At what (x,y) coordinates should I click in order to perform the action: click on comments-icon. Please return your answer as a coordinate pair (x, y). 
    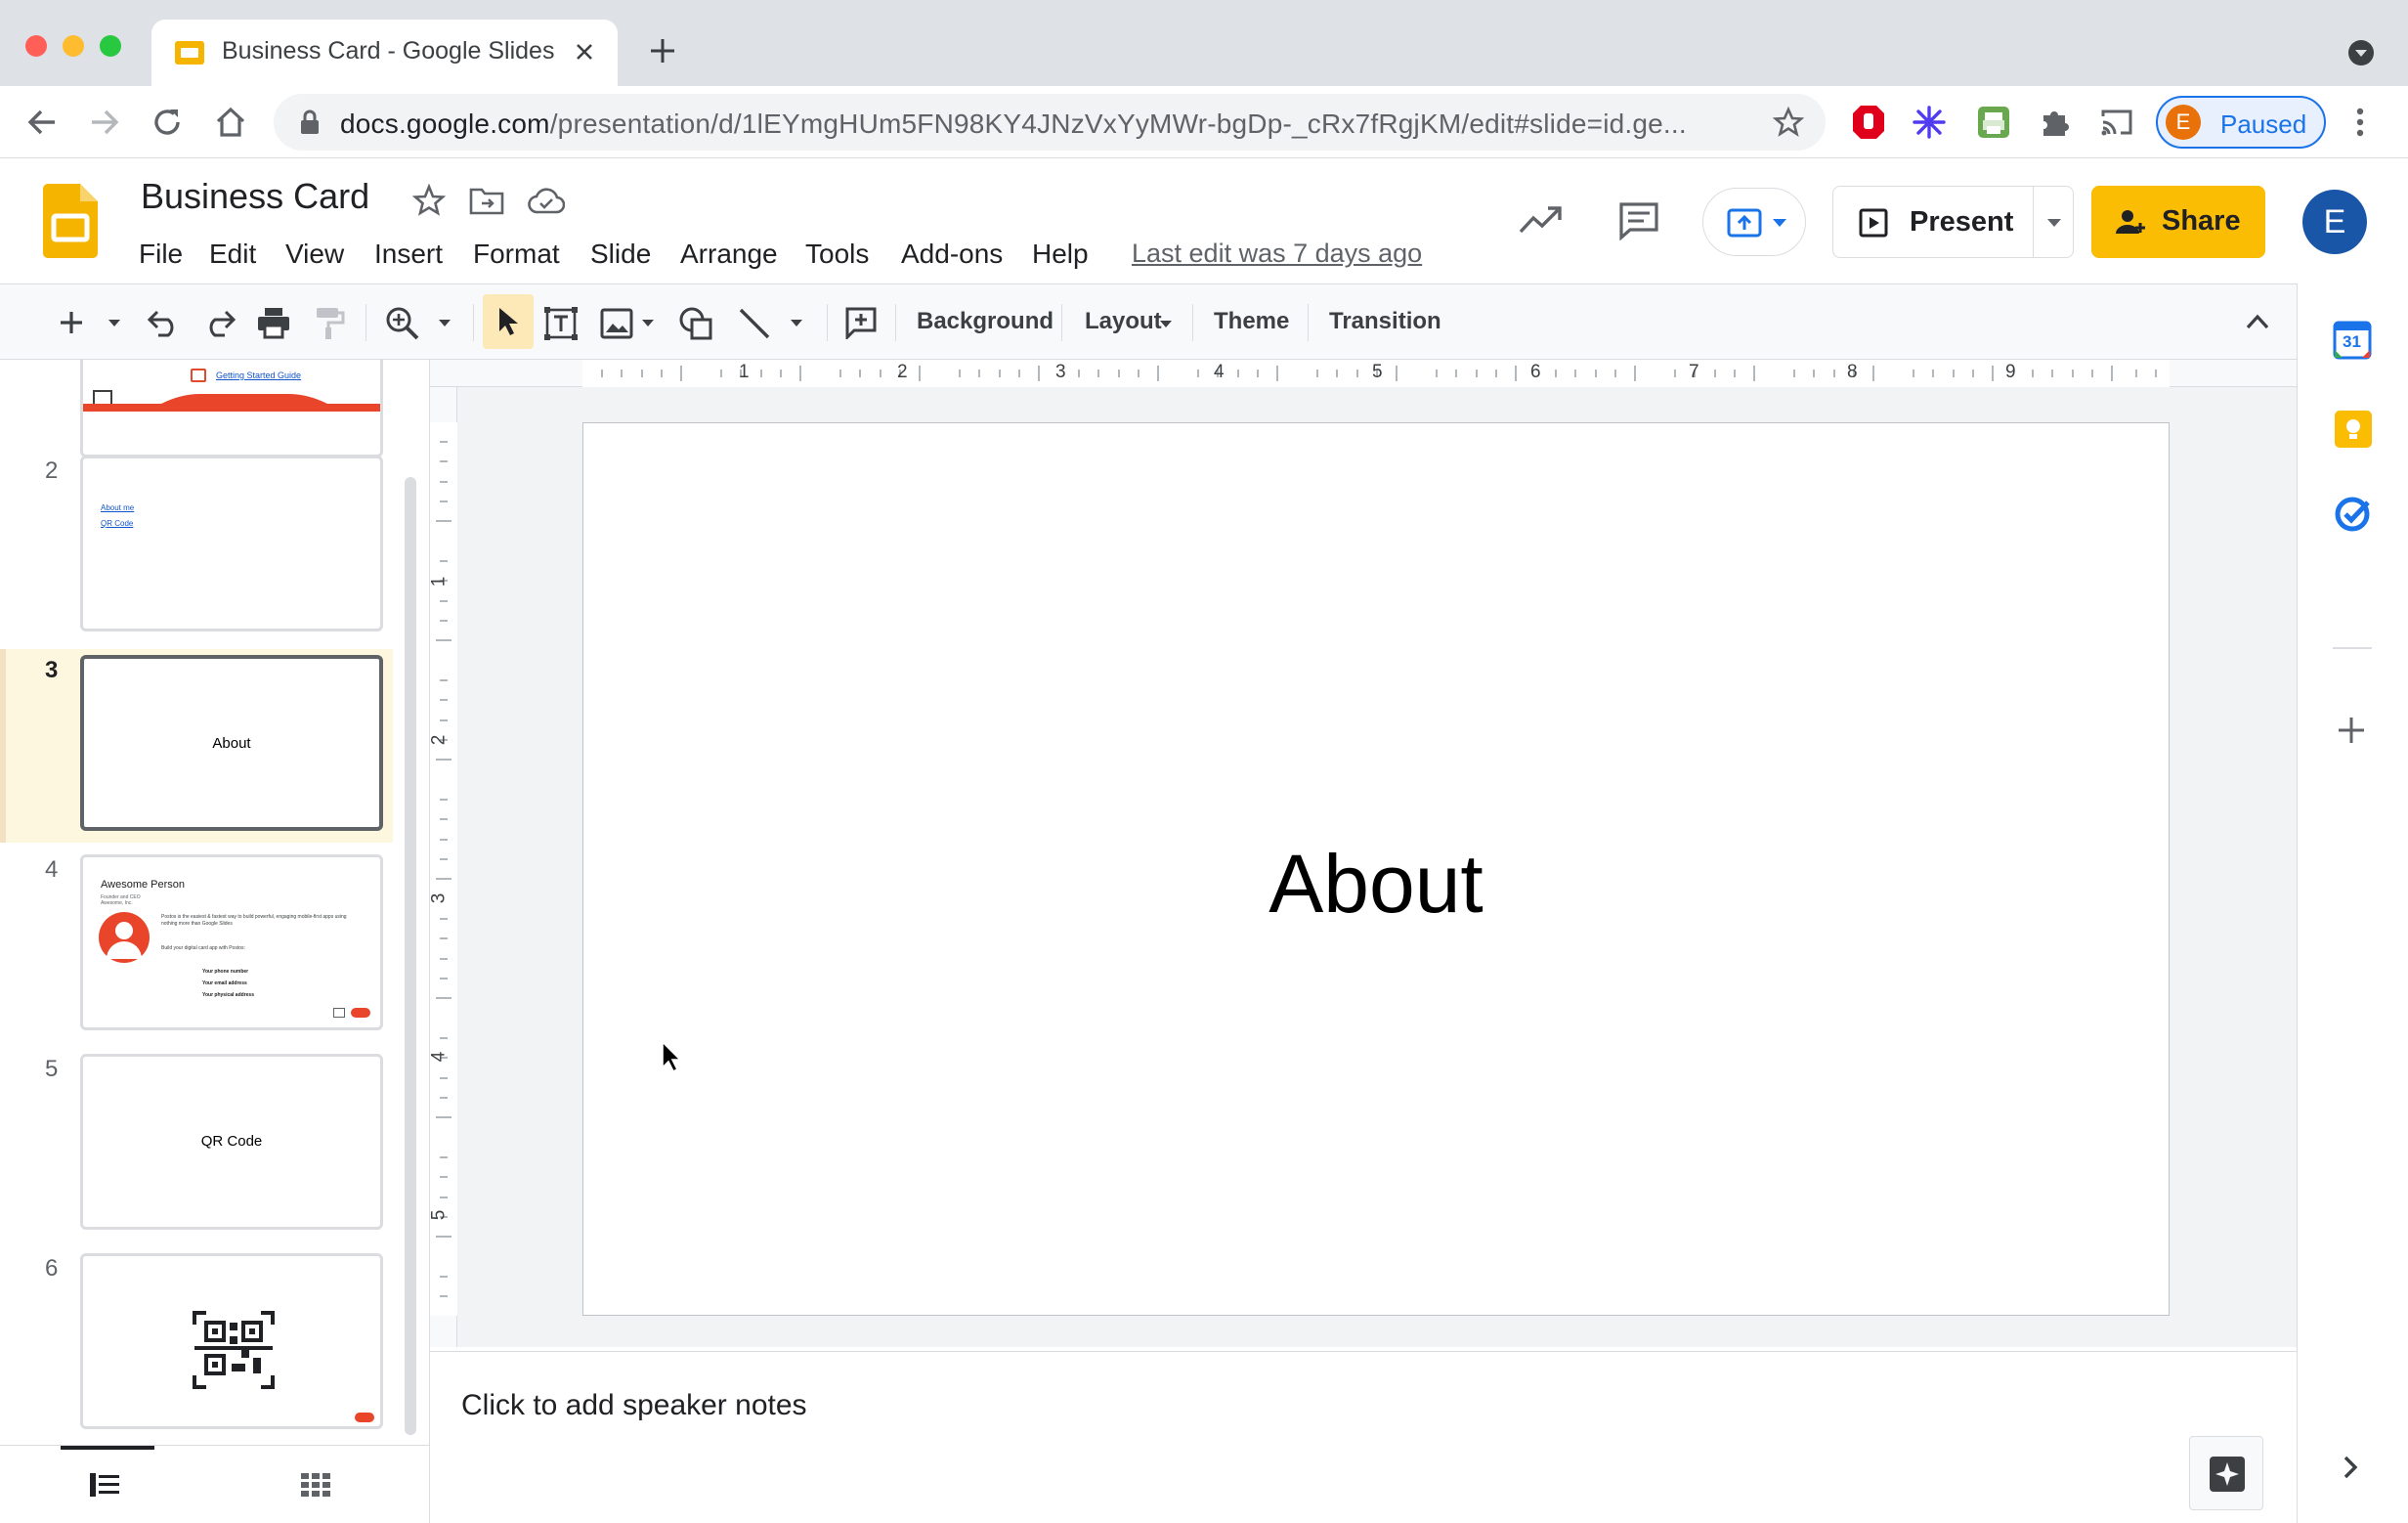
    Looking at the image, I should click on (1639, 220).